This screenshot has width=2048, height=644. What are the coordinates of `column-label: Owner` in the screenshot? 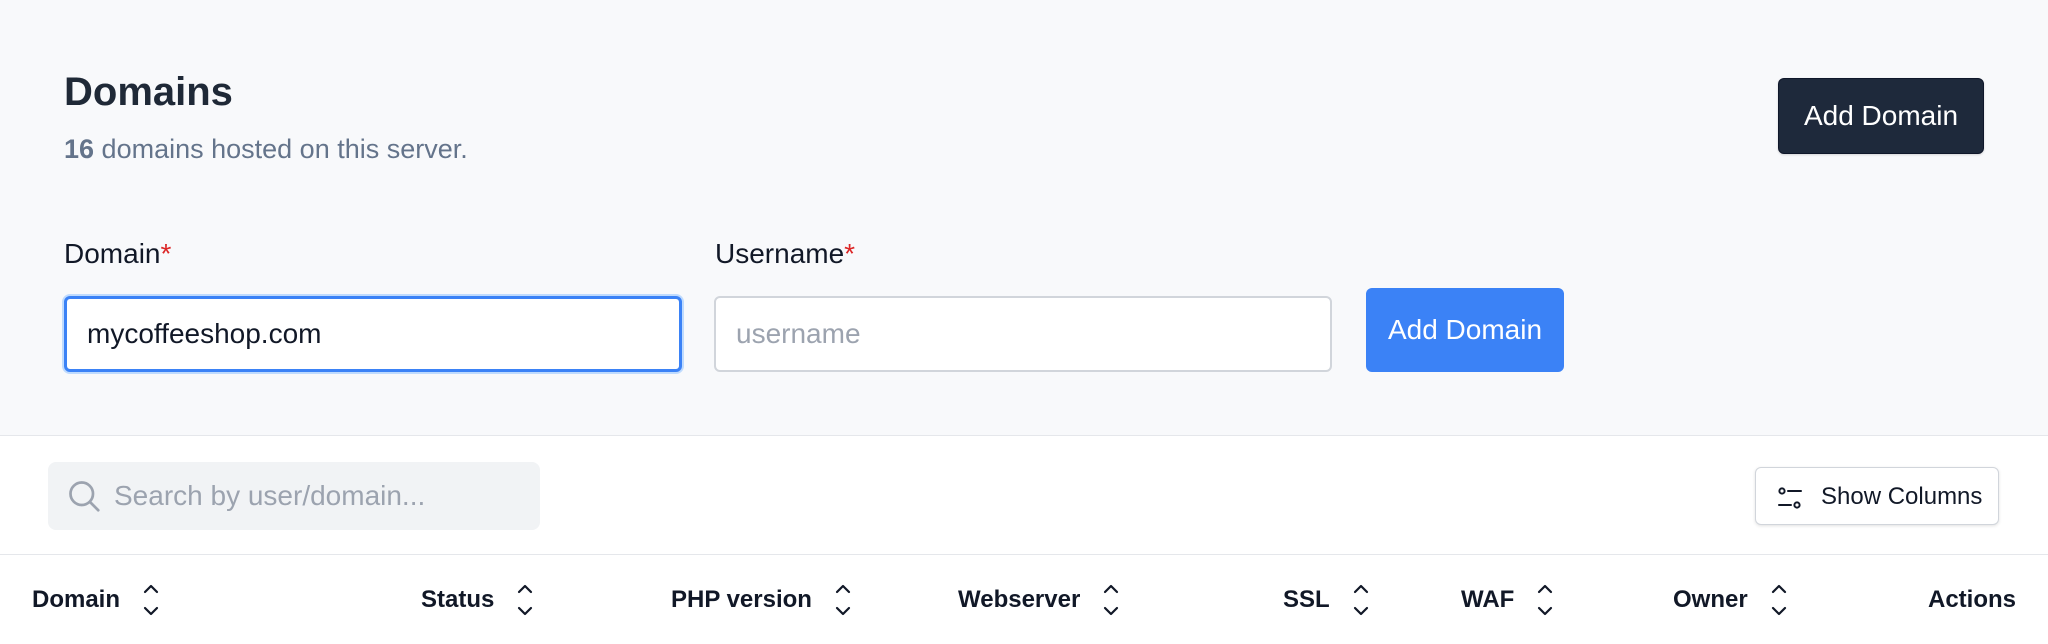 It's located at (1710, 599).